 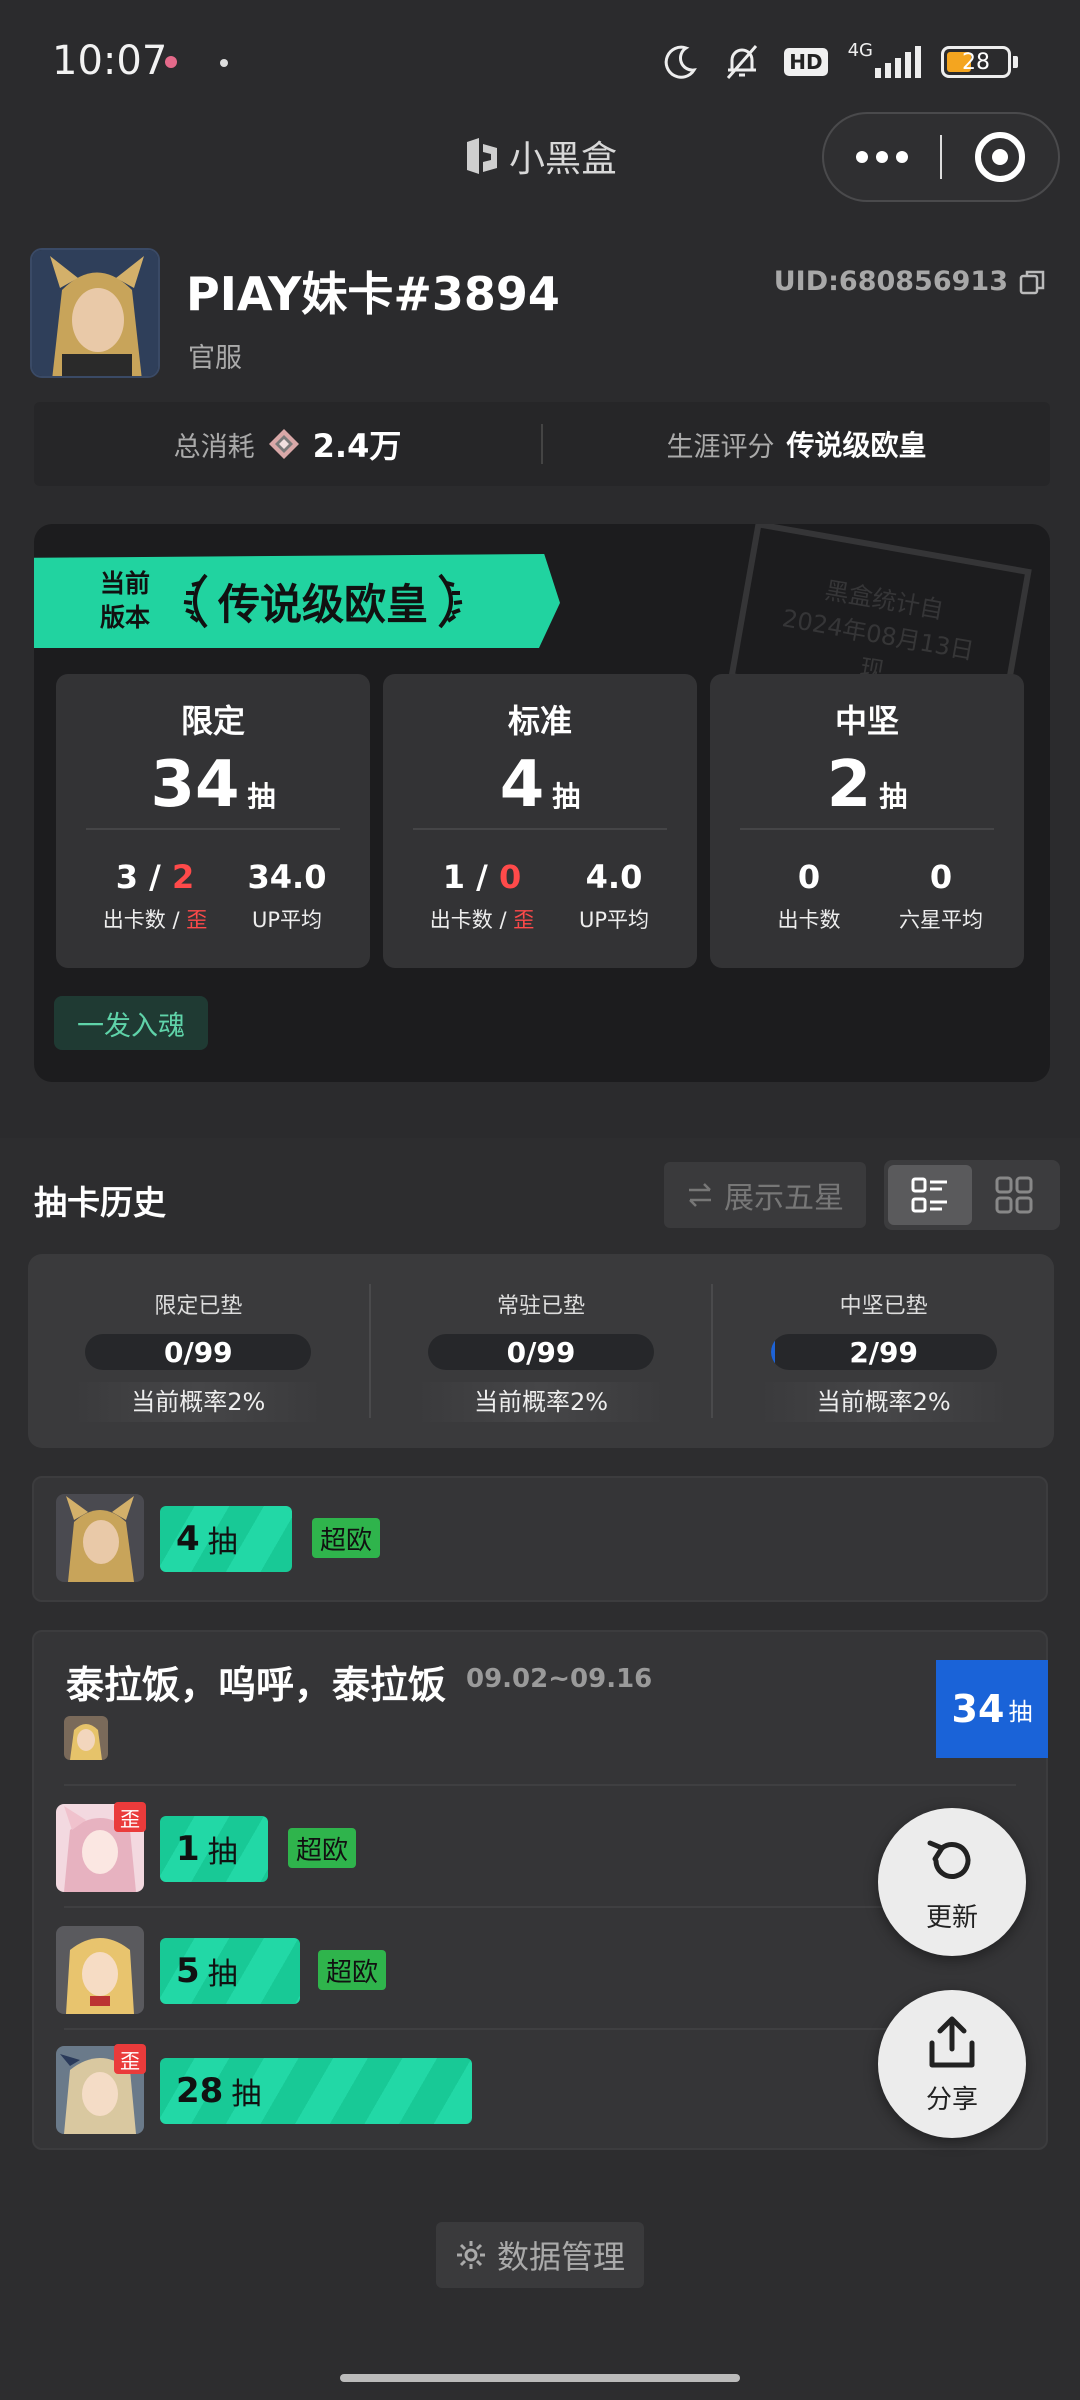 I want to click on pool-stat-up-avg: 34.0 UP平均, so click(x=287, y=896).